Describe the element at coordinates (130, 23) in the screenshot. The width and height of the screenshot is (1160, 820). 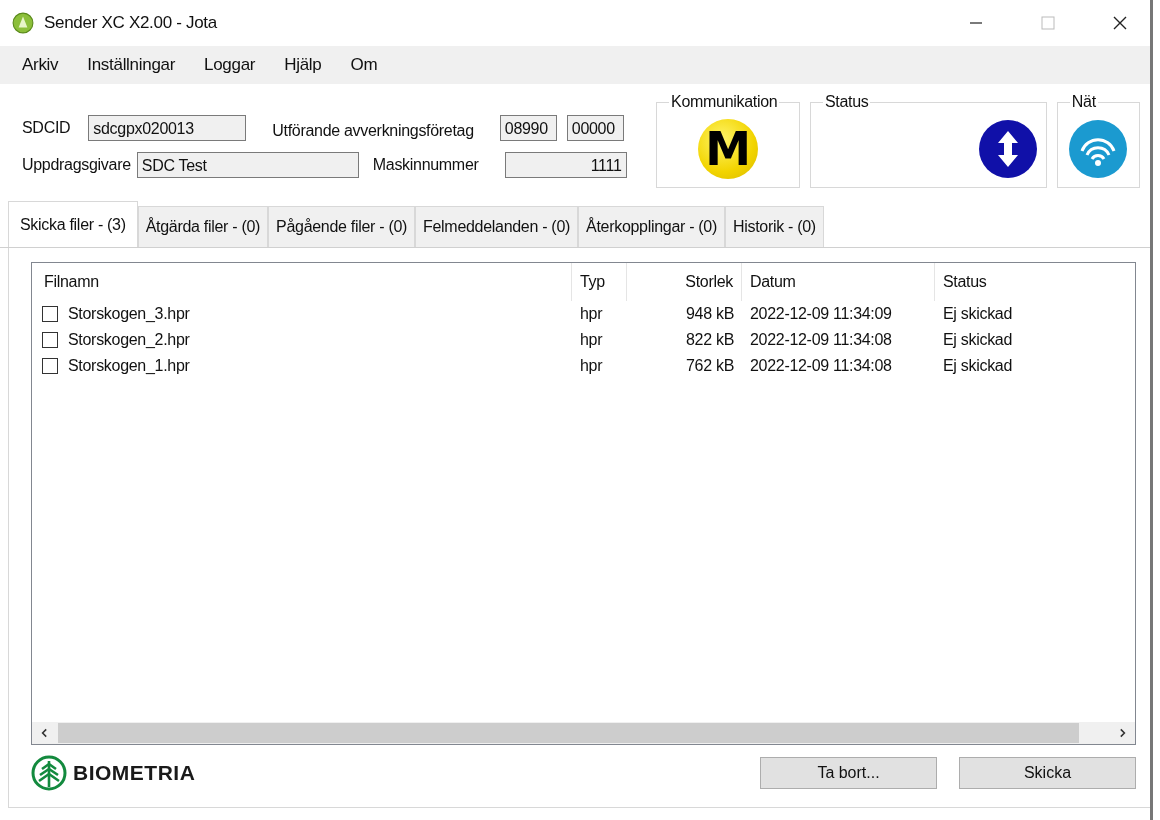
I see `window-title: Sender XC X2.00 - Jota` at that location.